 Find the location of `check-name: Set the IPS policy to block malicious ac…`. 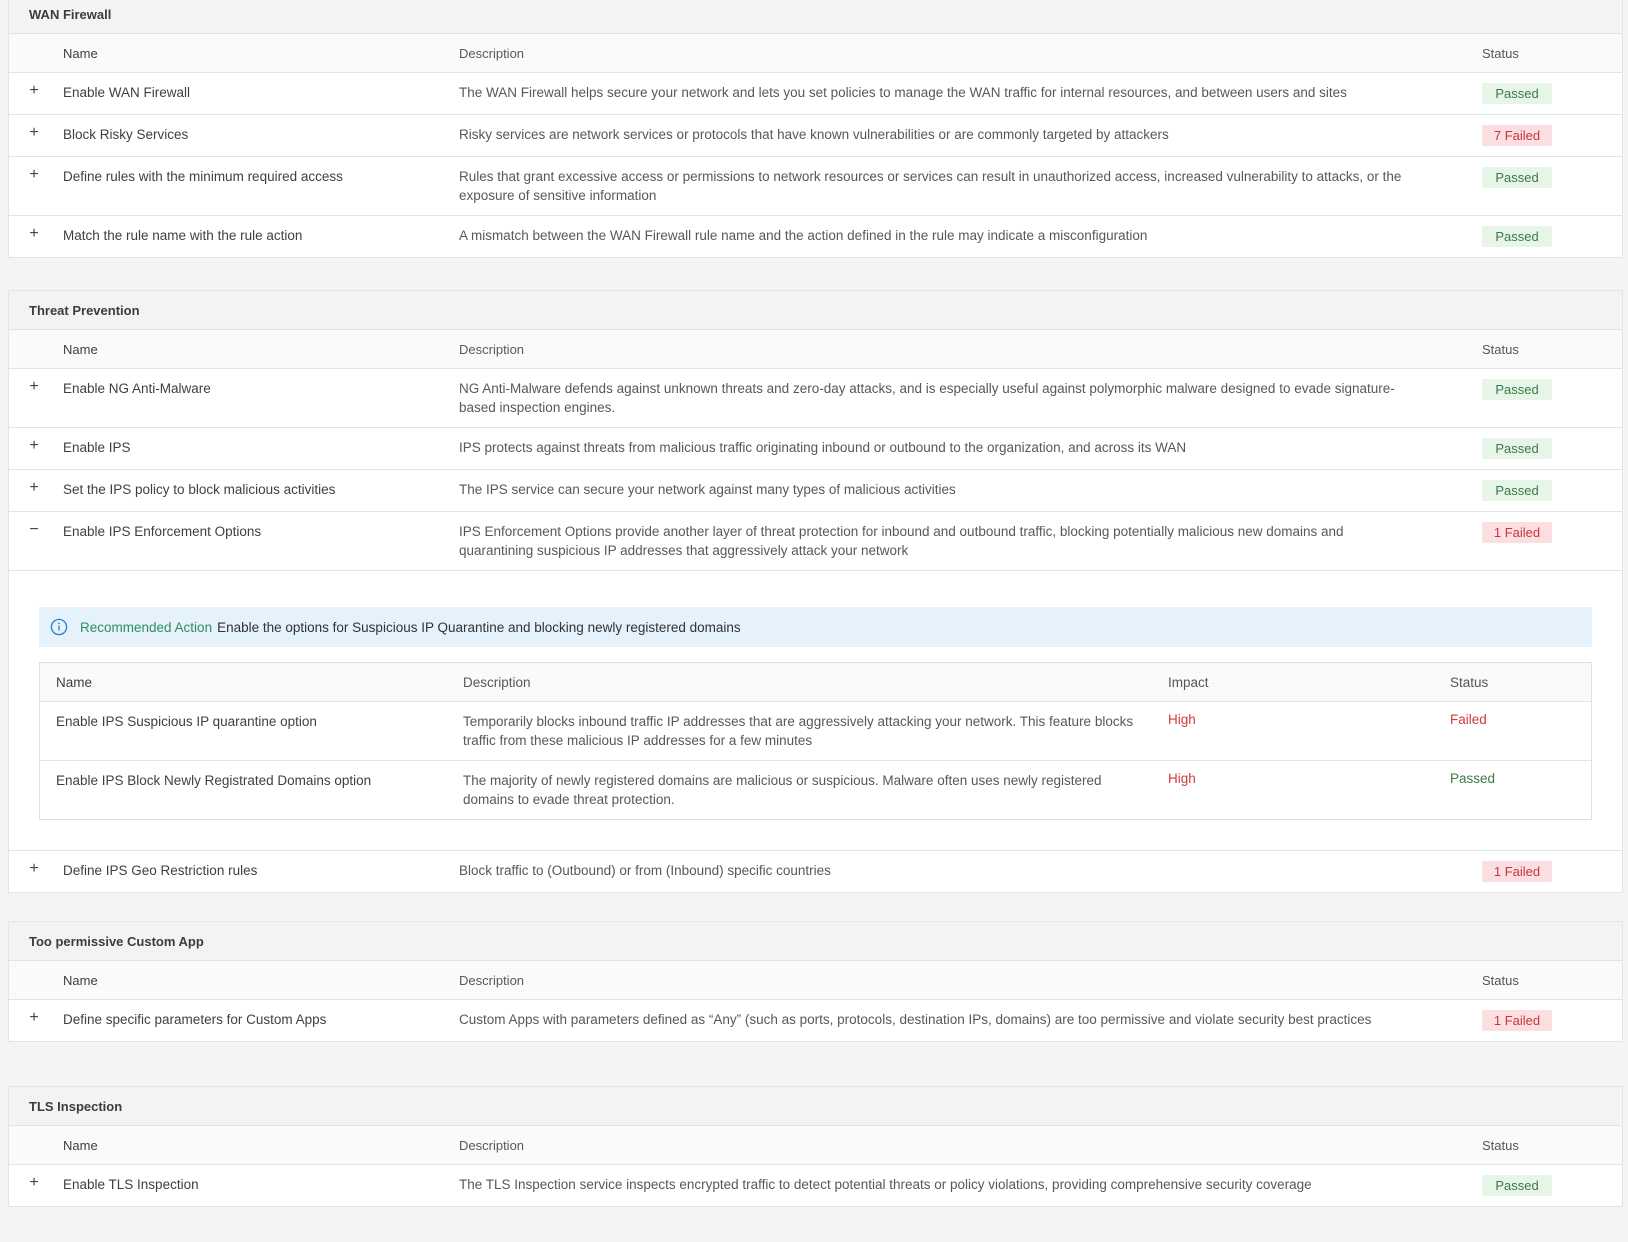

check-name: Set the IPS policy to block malicious ac… is located at coordinates (199, 489).